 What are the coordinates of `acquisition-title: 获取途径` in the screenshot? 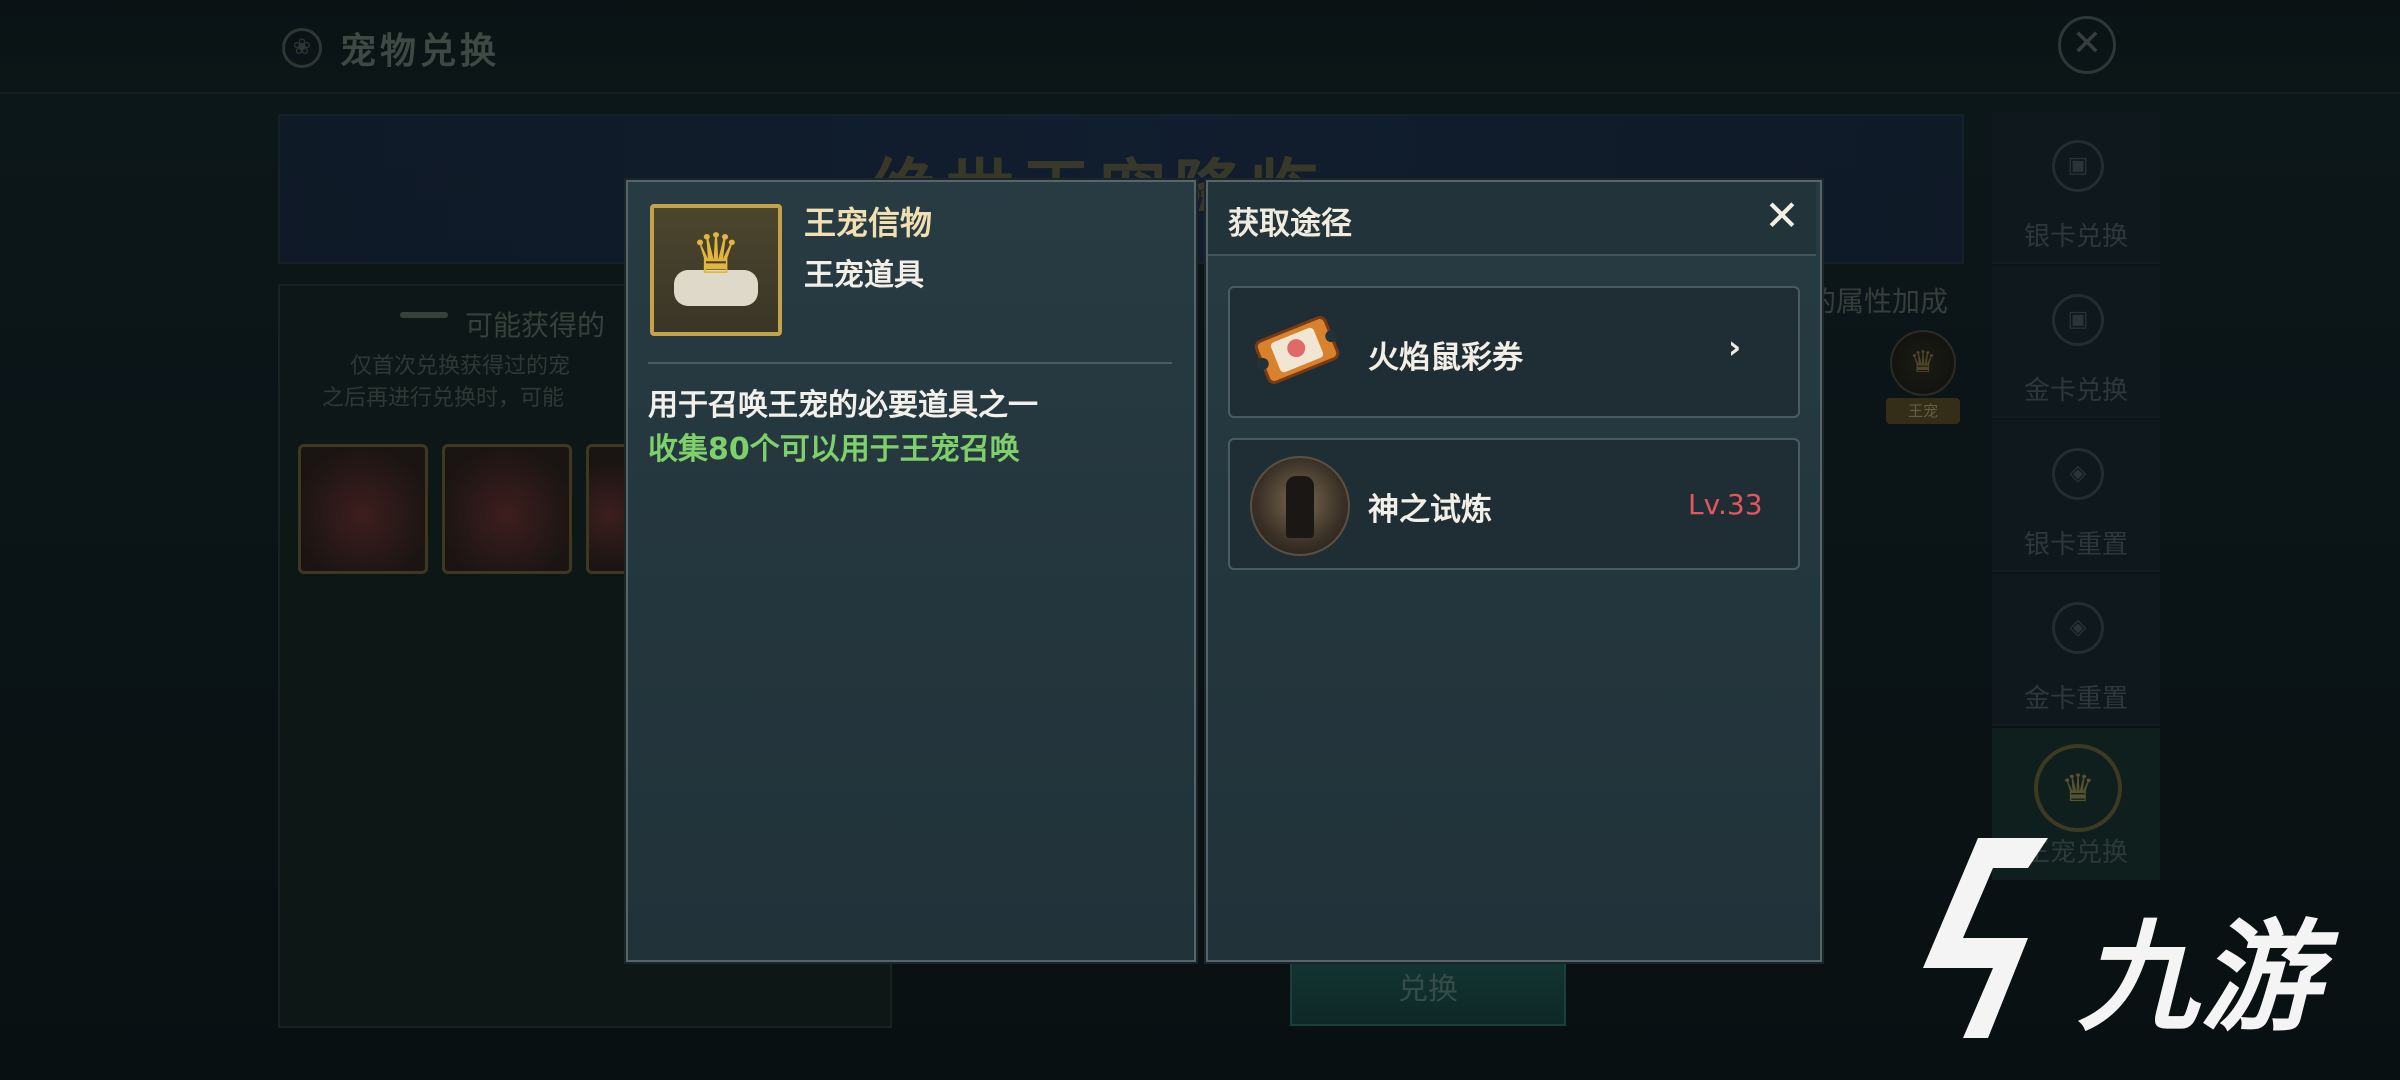 It's located at (1290, 224).